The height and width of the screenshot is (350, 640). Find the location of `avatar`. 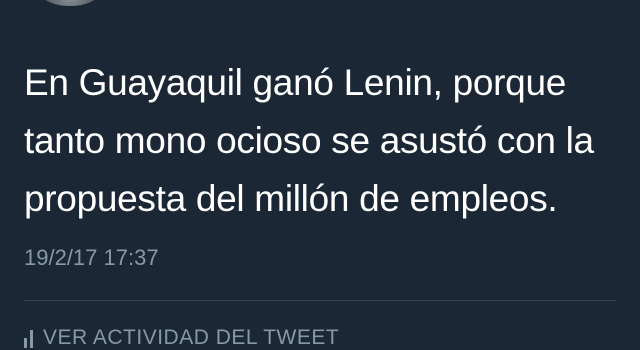

avatar is located at coordinates (70, 3).